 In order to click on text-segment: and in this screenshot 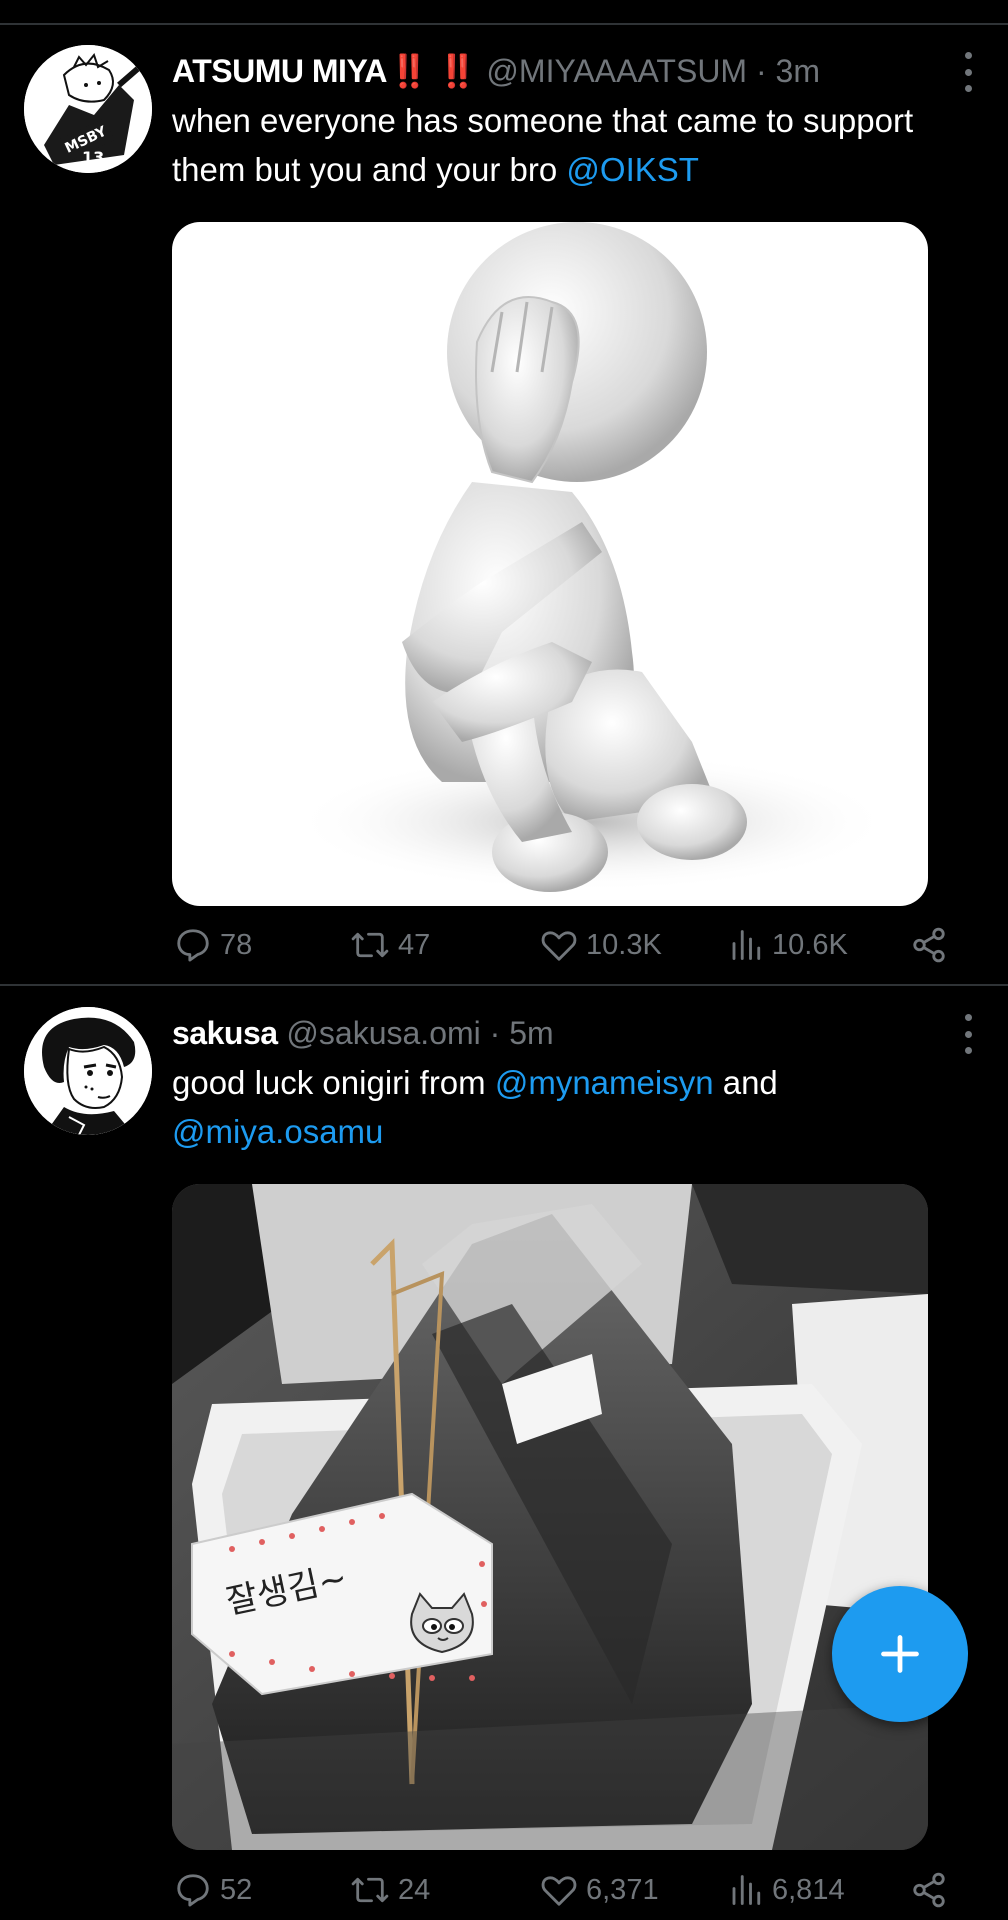, I will do `click(745, 1082)`.